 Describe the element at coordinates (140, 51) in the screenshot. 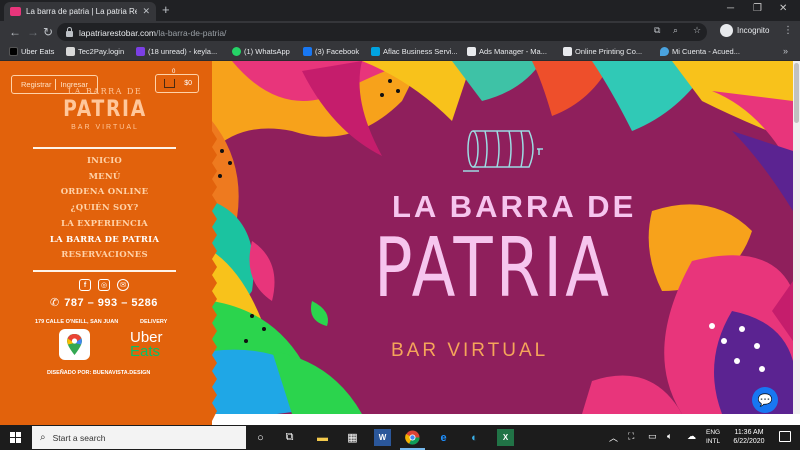

I see `yahoo-mail-icon` at that location.